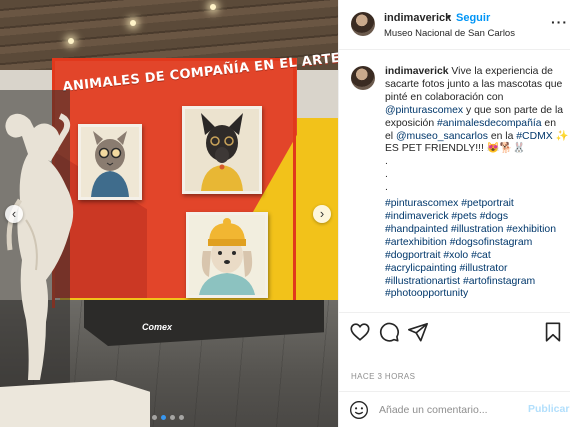  What do you see at coordinates (424, 110) in the screenshot?
I see `mention-link: @pinturascomex` at bounding box center [424, 110].